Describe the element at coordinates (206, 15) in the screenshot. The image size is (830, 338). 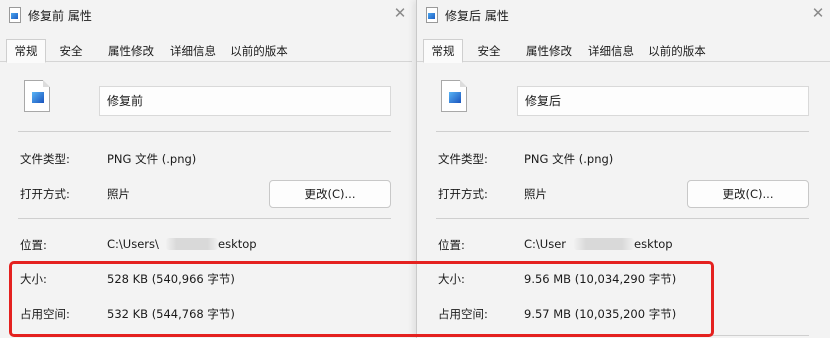
I see `title-bar: 修复前 属性 ✕` at that location.